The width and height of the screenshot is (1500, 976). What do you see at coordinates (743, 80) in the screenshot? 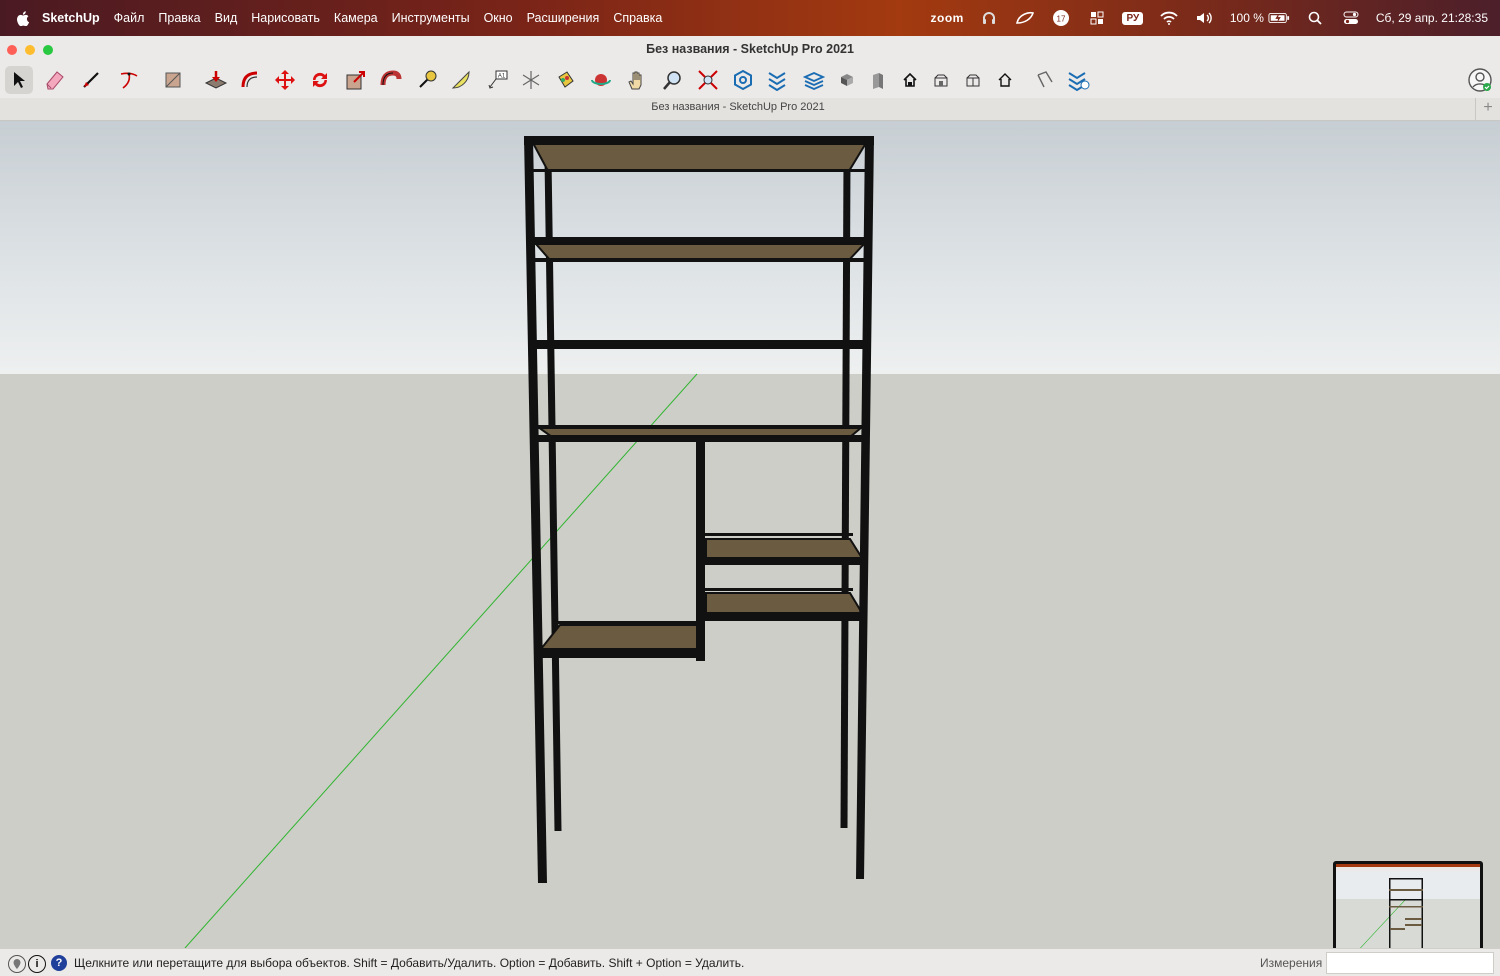
I see `3d-warehouse-button` at bounding box center [743, 80].